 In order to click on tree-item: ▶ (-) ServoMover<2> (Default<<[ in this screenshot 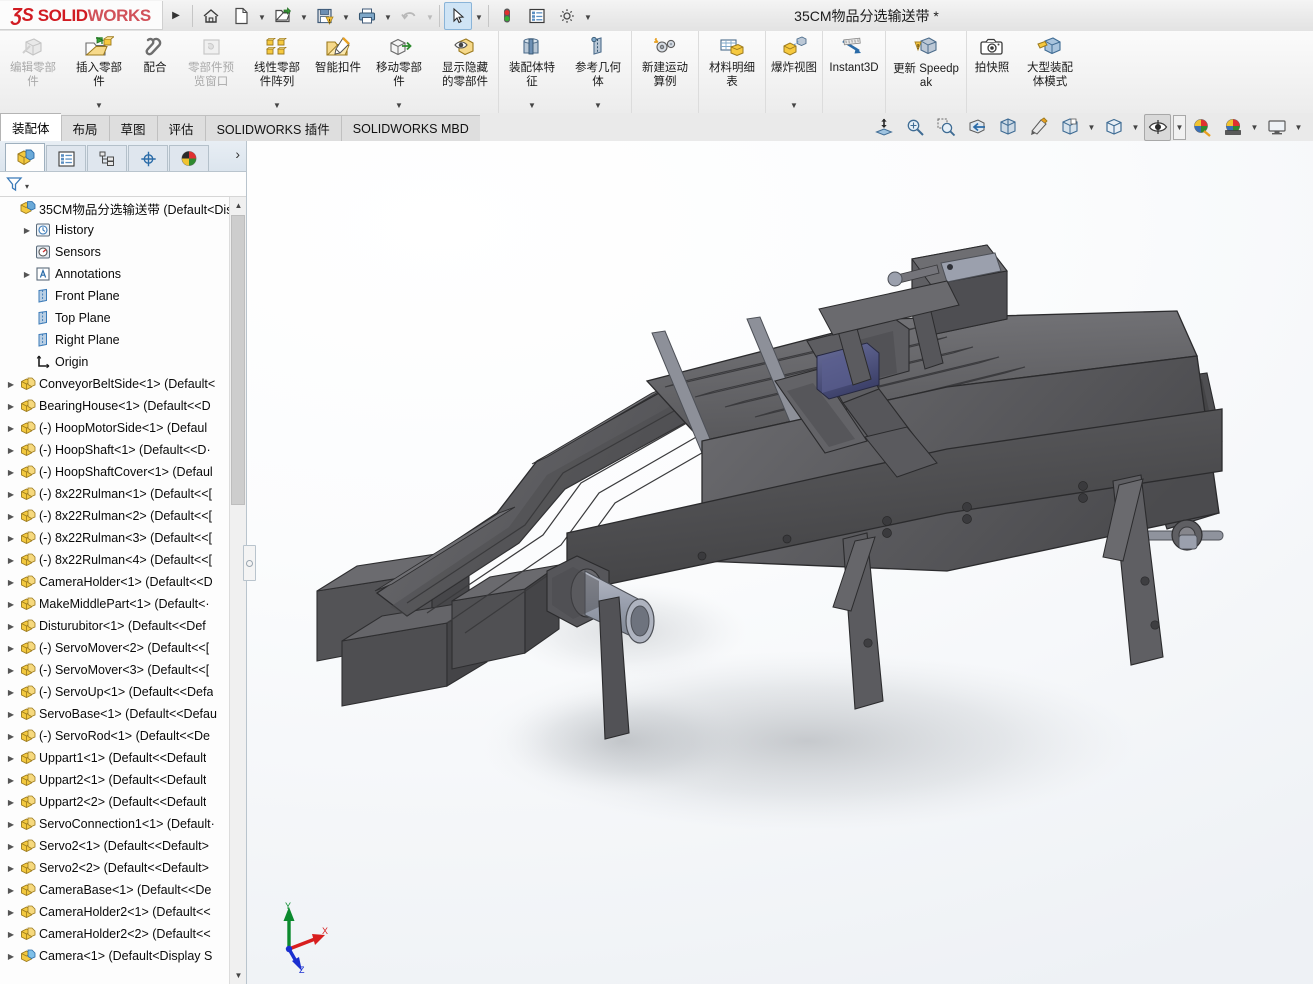, I will do `click(123, 648)`.